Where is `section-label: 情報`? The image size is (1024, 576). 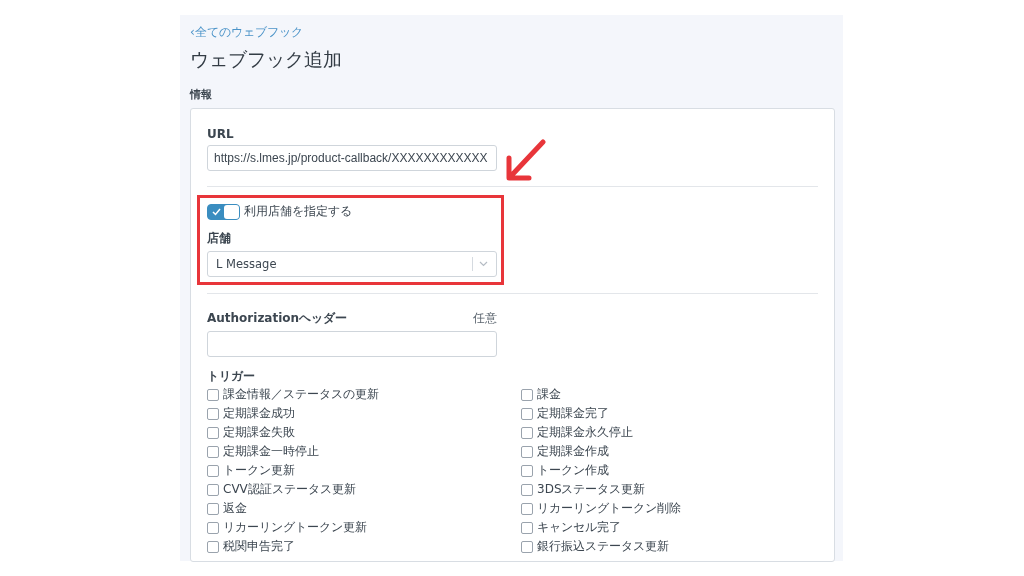 section-label: 情報 is located at coordinates (201, 94).